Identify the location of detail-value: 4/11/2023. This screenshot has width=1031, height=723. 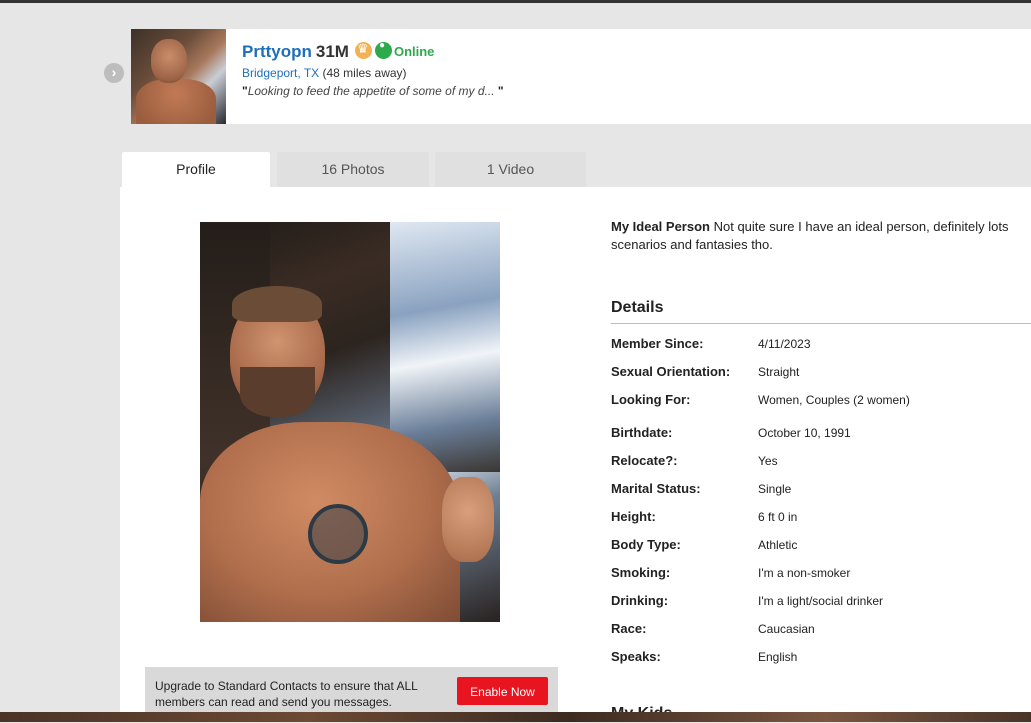
(784, 344).